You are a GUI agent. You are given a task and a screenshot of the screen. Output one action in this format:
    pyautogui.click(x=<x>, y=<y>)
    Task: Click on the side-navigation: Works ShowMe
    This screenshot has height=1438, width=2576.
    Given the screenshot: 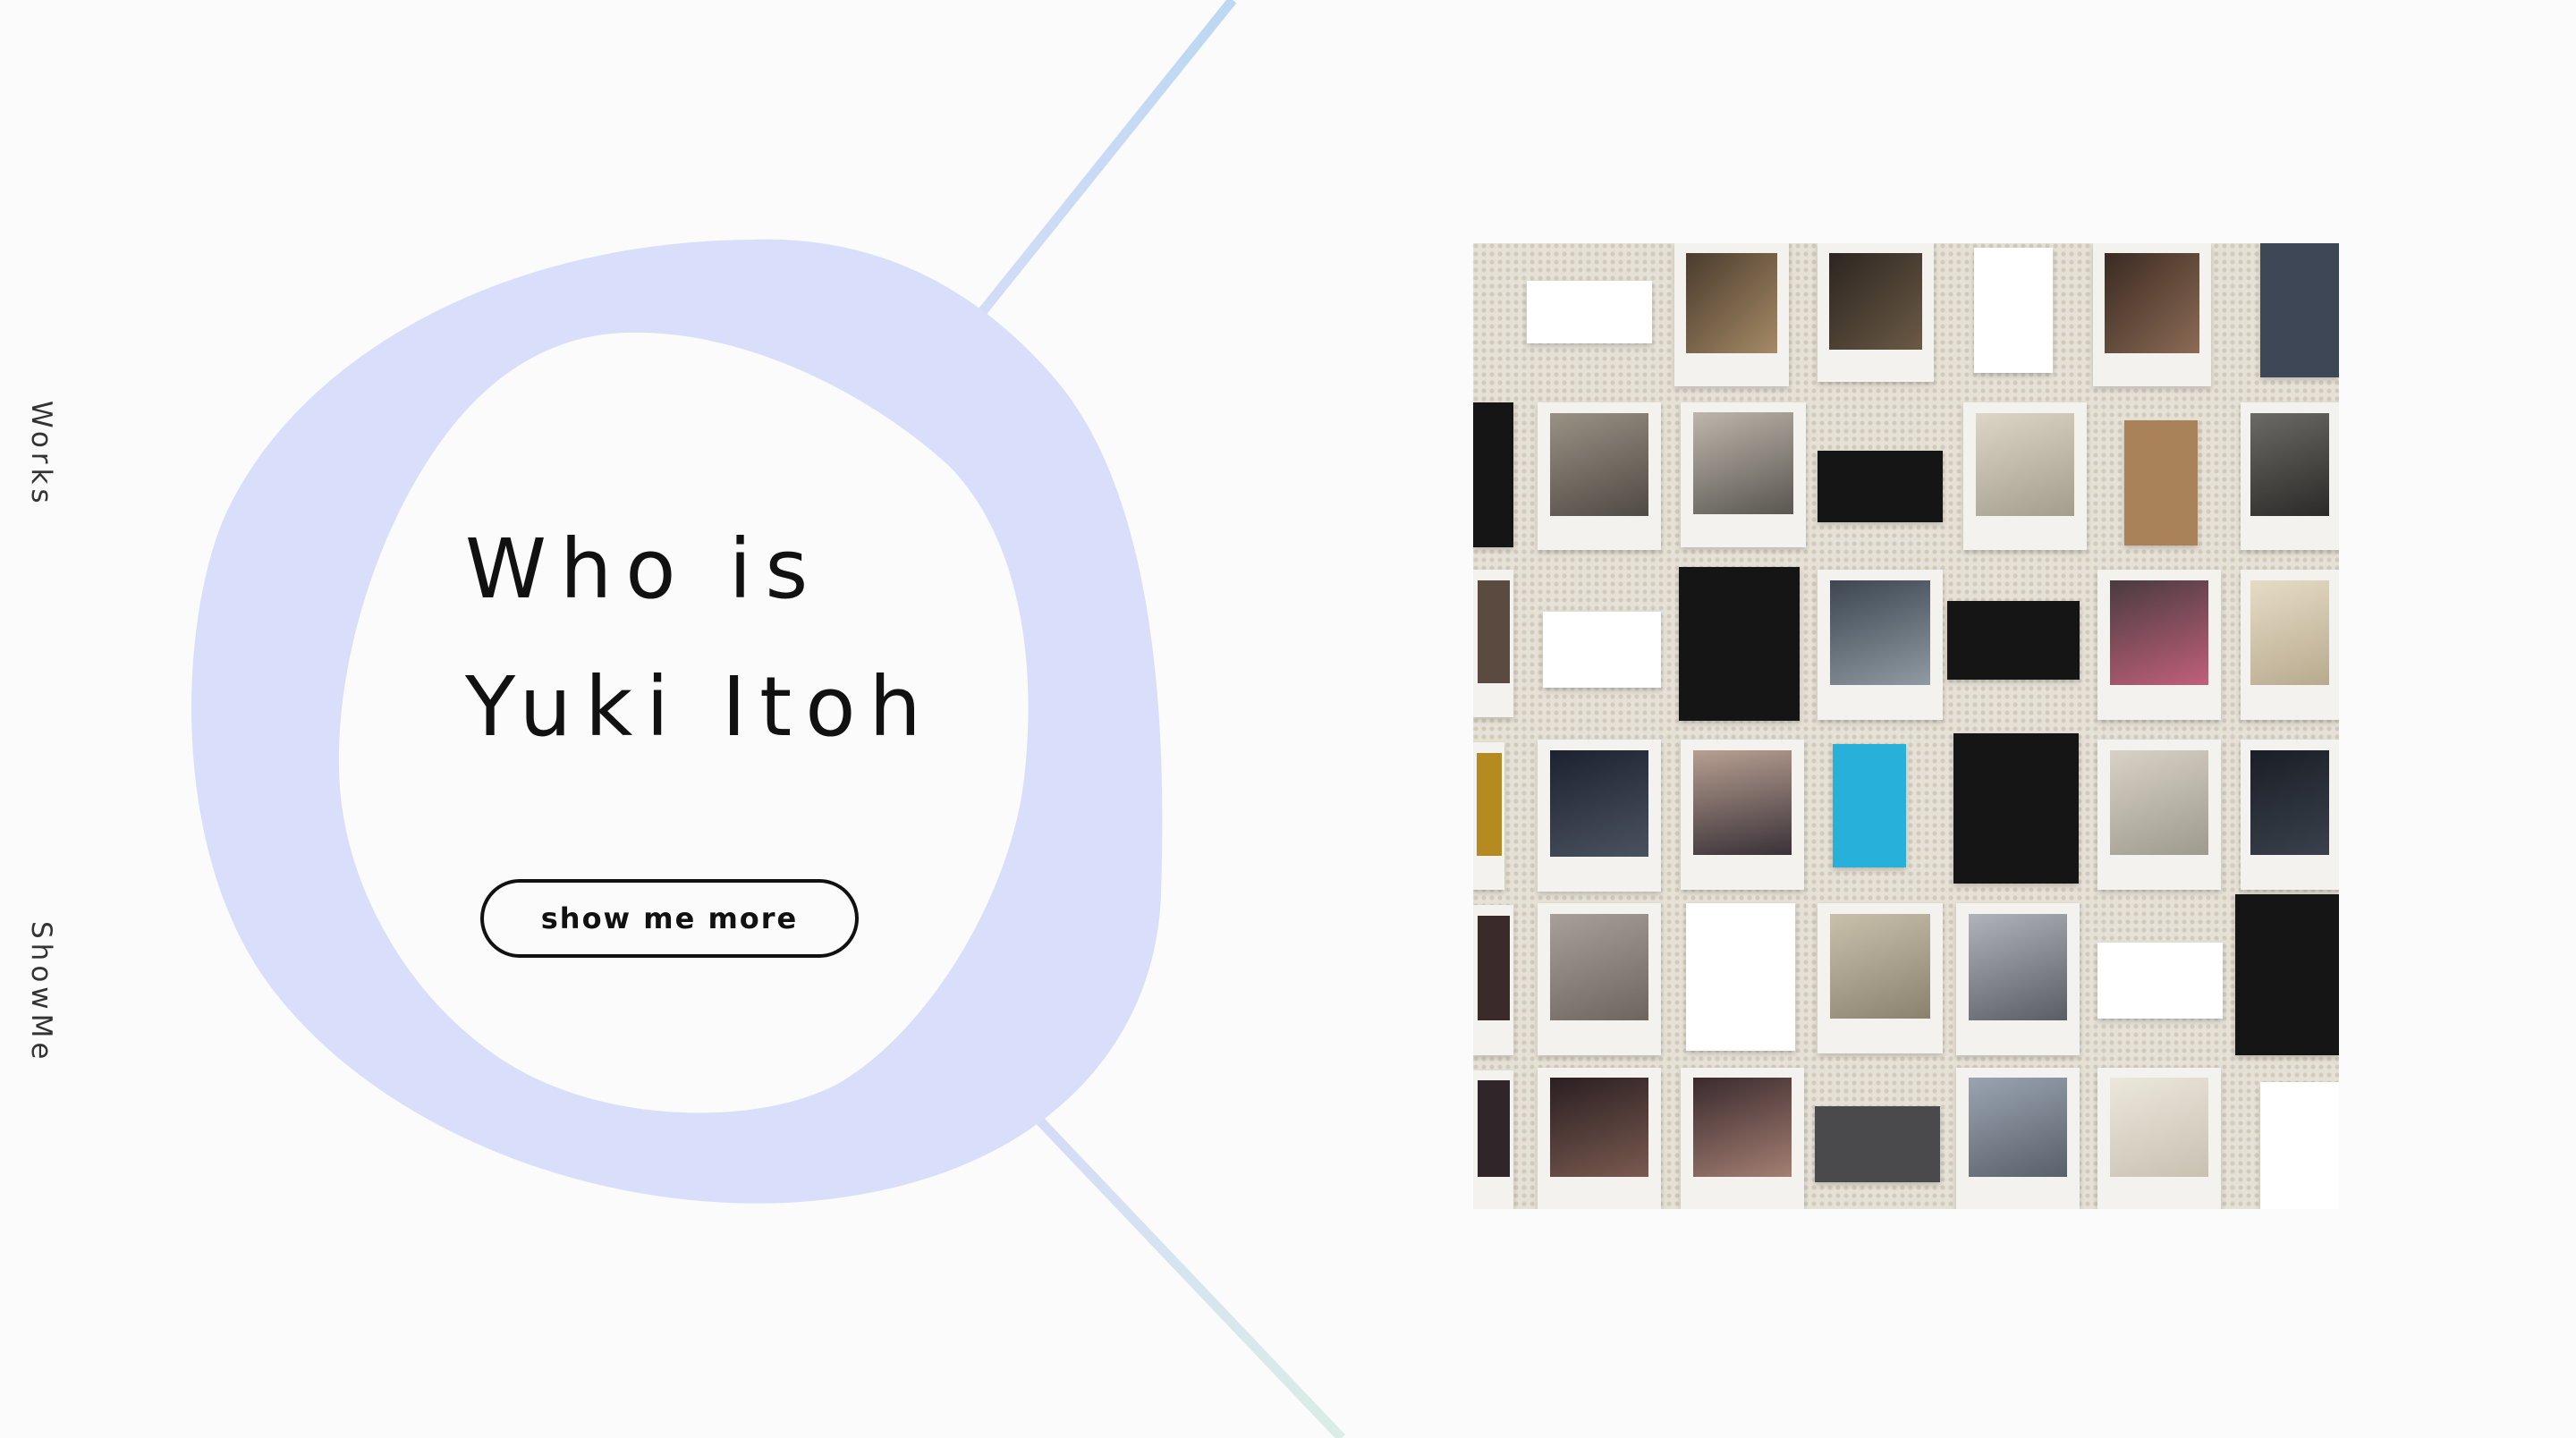 What is the action you would take?
    pyautogui.click(x=40, y=719)
    